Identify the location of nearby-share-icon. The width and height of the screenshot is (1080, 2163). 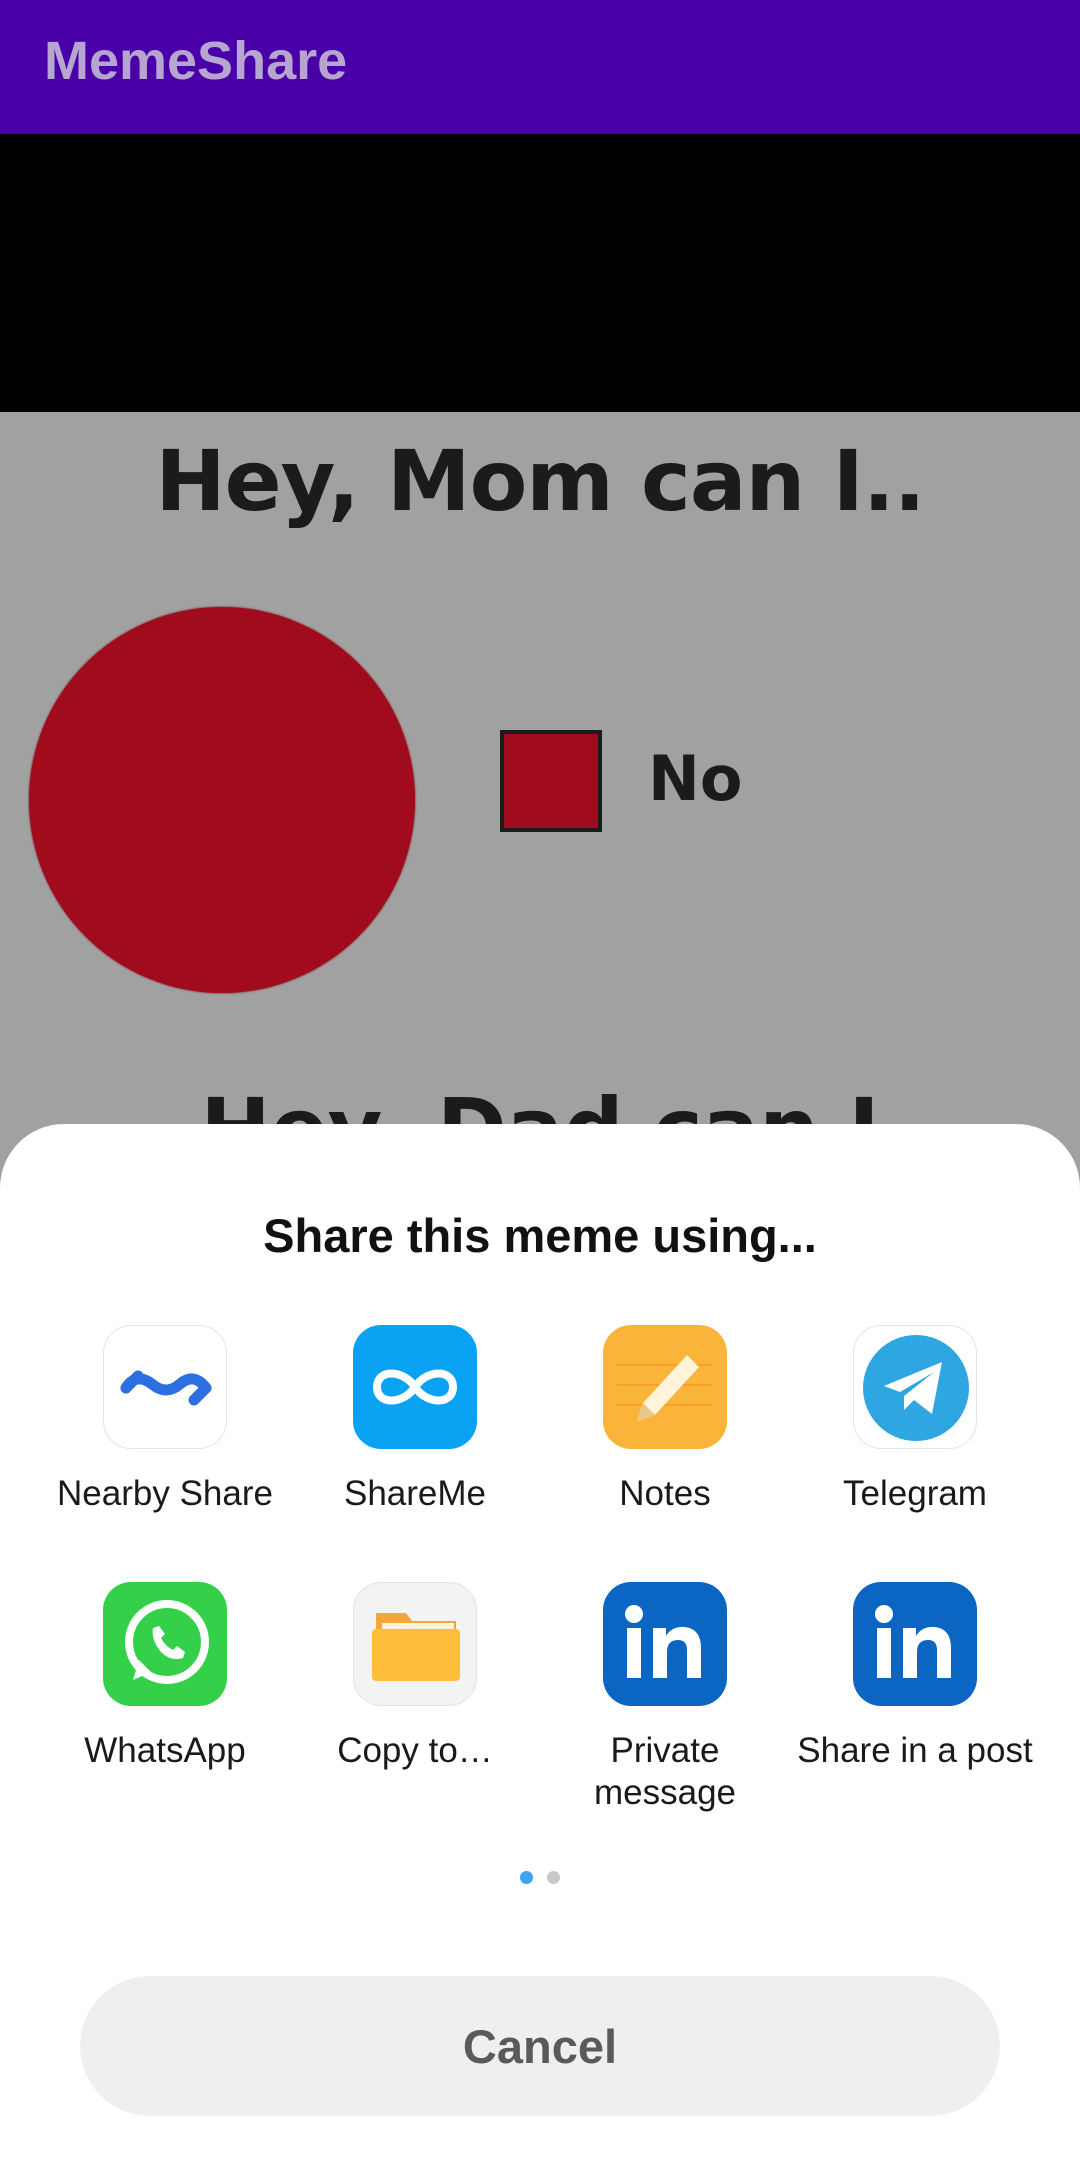
(165, 1387).